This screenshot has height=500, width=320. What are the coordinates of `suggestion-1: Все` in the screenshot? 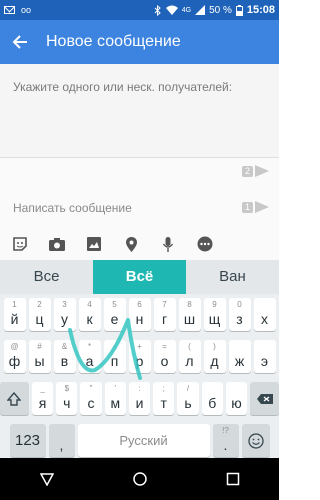 It's located at (46, 277).